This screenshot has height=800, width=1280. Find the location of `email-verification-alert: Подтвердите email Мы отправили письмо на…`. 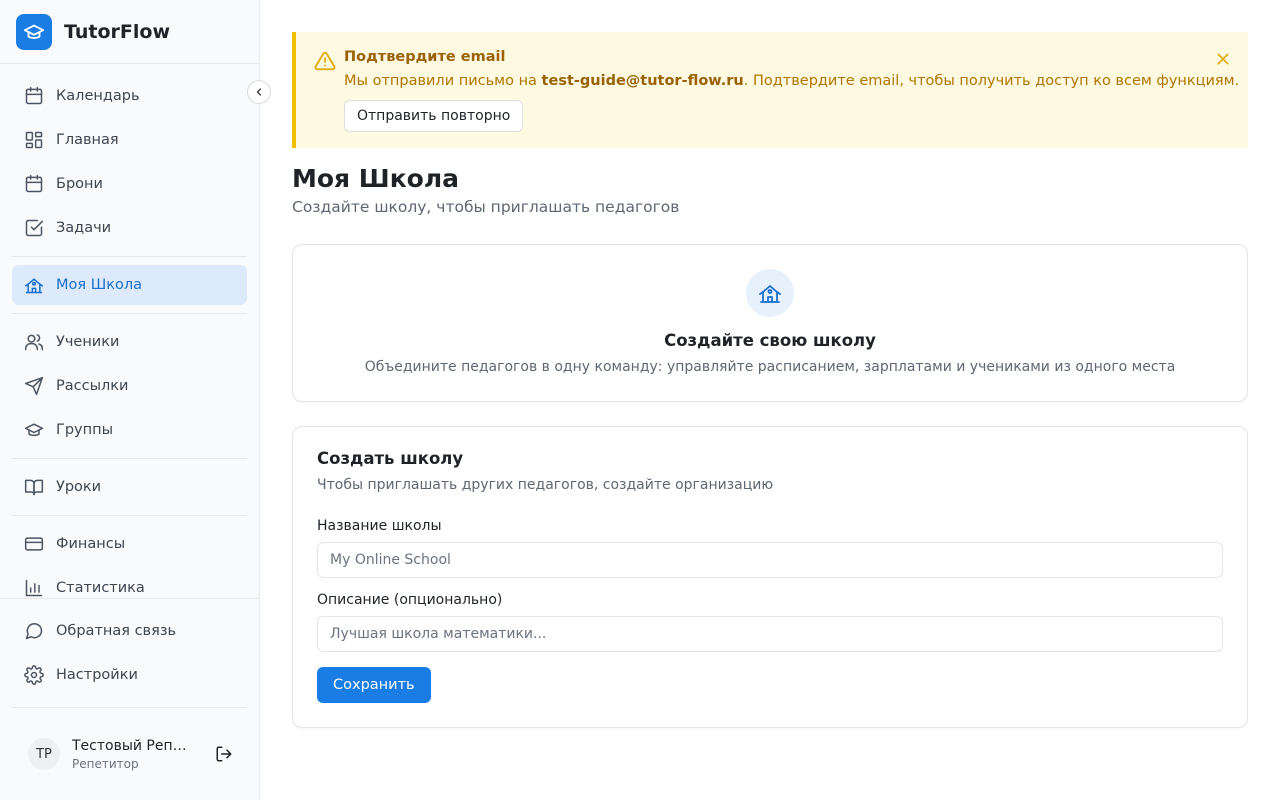

email-verification-alert: Подтвердите email Мы отправили письмо на… is located at coordinates (770, 90).